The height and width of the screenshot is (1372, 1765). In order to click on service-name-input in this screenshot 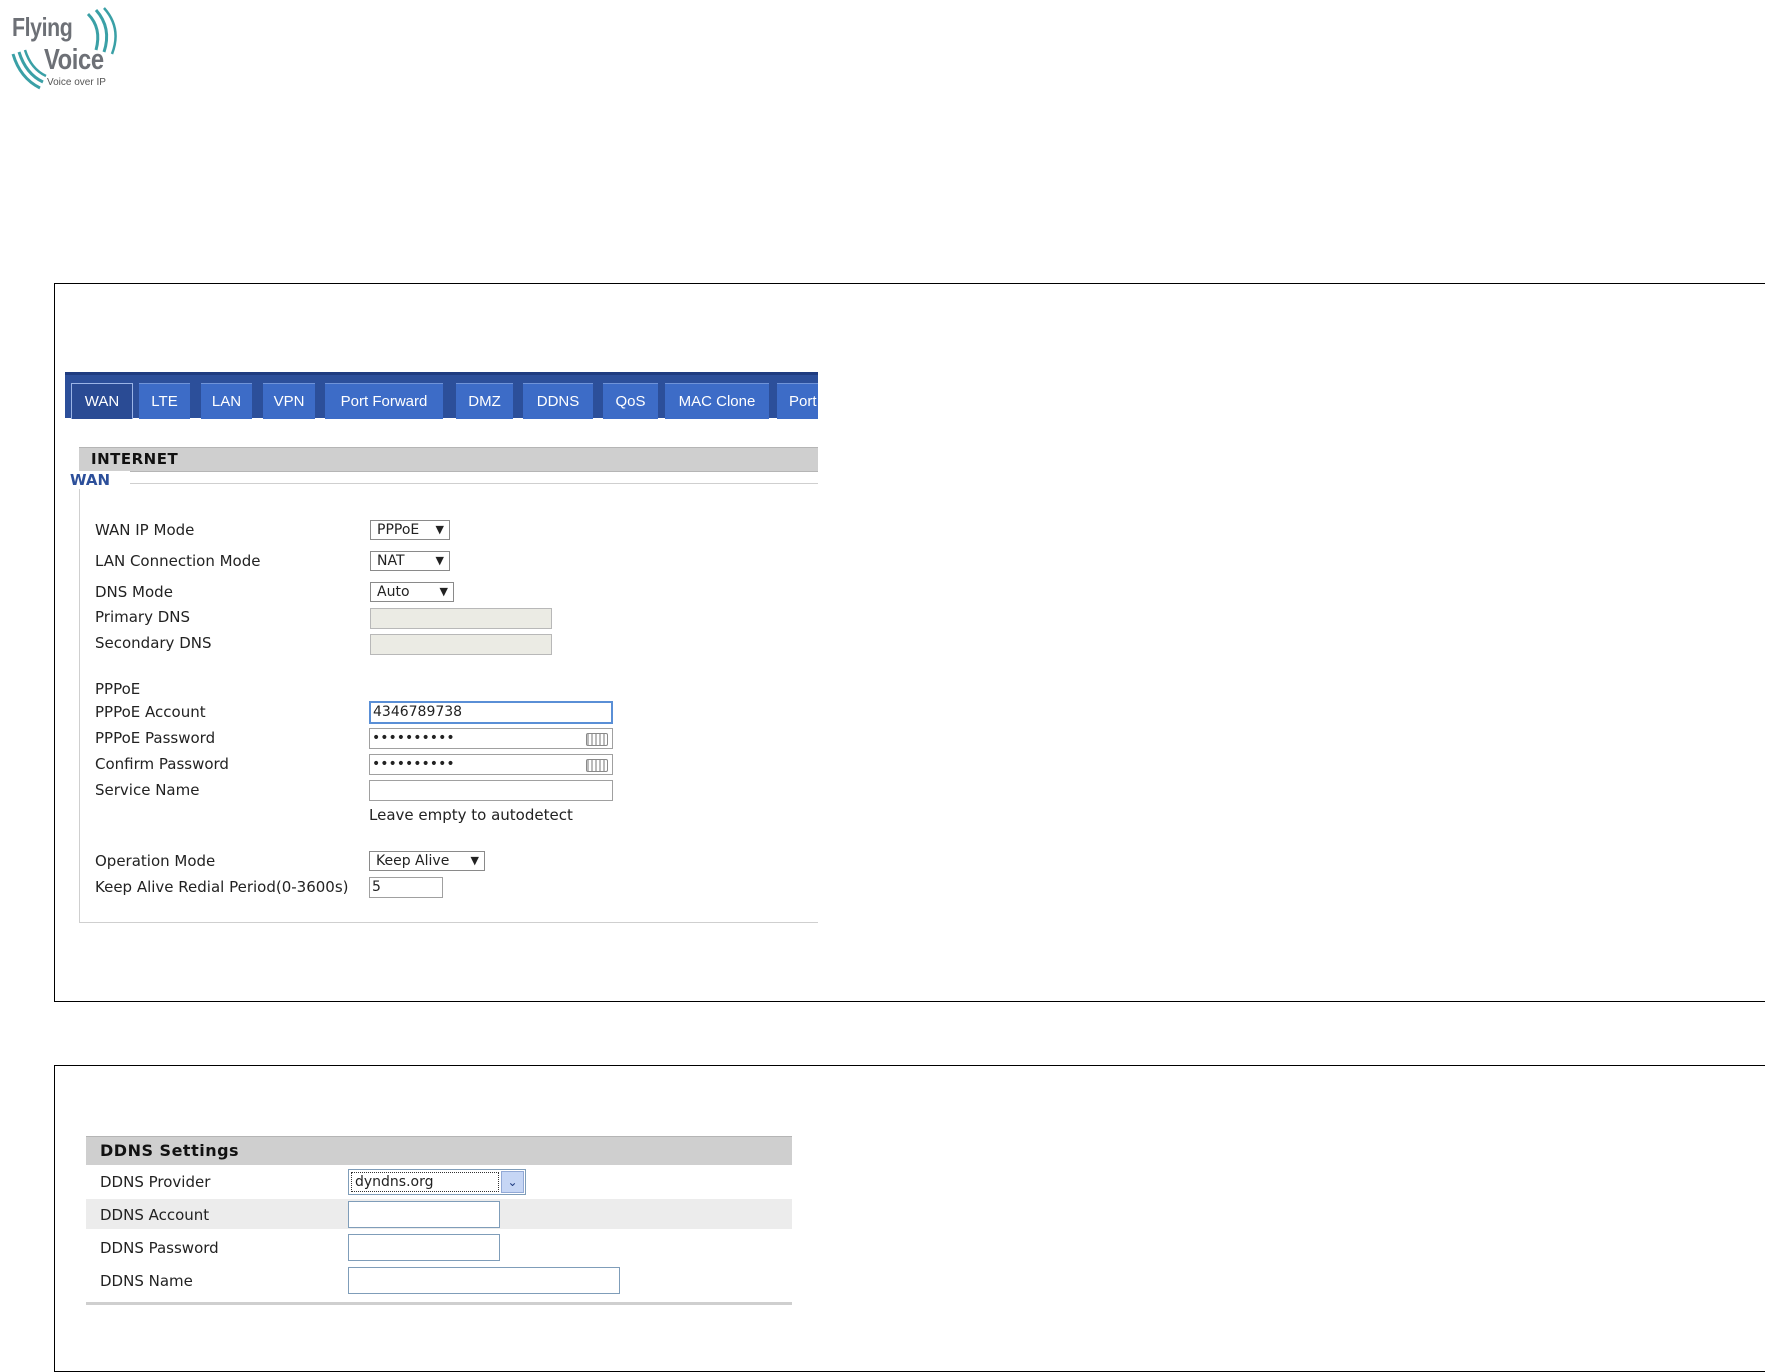, I will do `click(491, 790)`.